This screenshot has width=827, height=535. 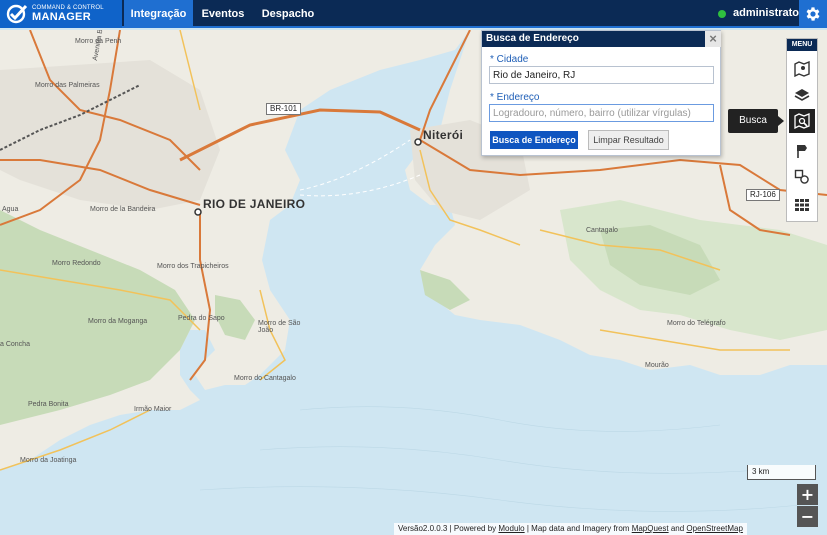 What do you see at coordinates (48, 460) in the screenshot?
I see `map-label-morro-joatinga: Morro da Joatinga` at bounding box center [48, 460].